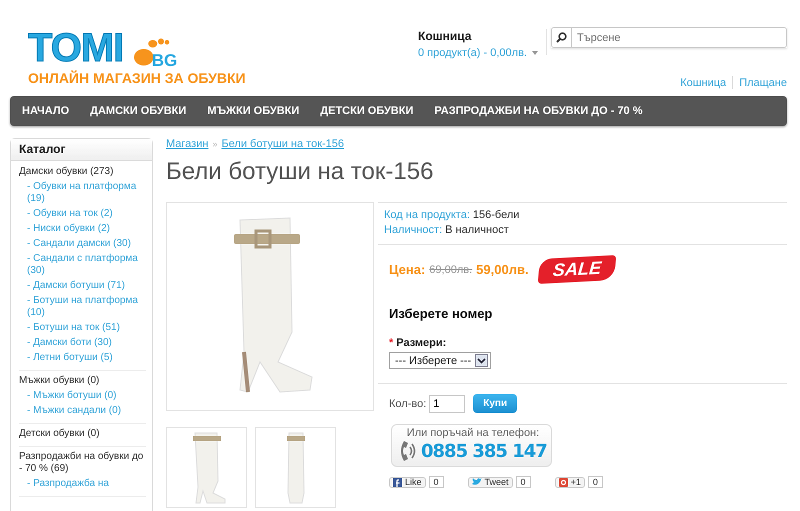 The width and height of the screenshot is (800, 511). I want to click on old-price: 69,00лв., so click(450, 270).